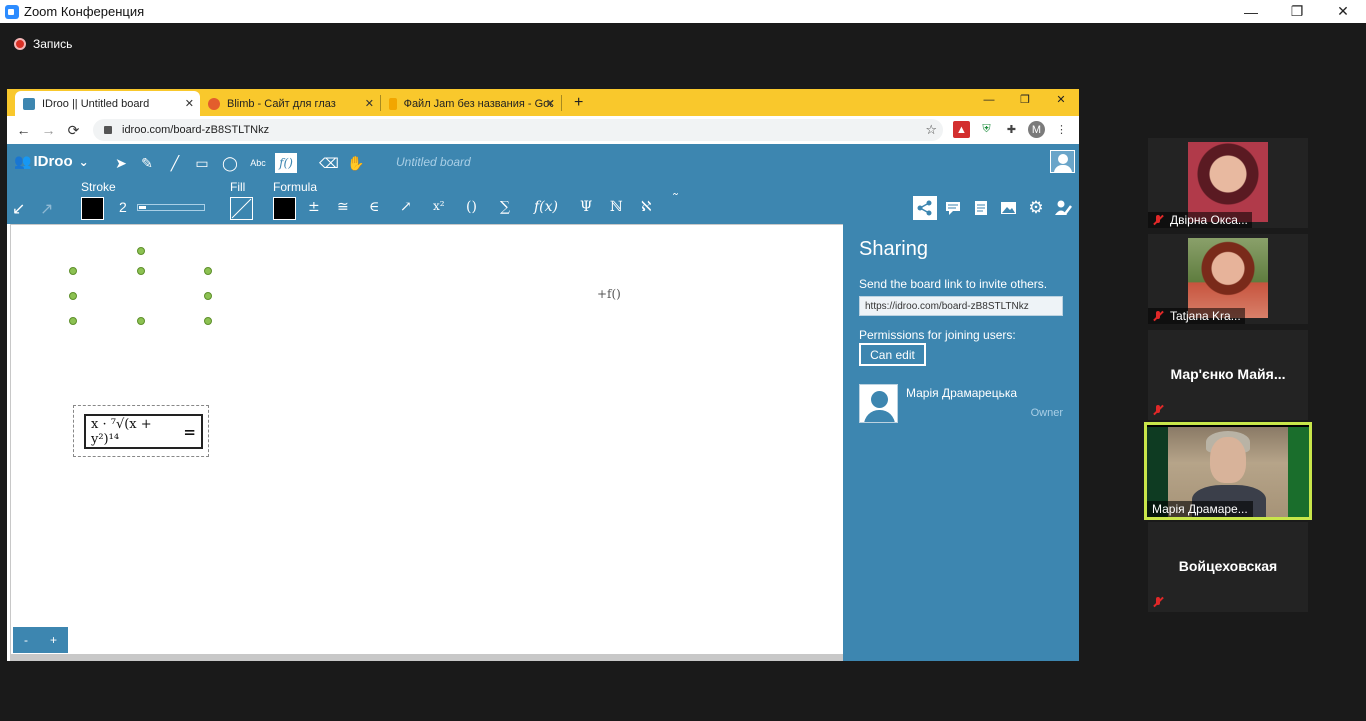 The image size is (1366, 721). I want to click on document-icon, so click(981, 208).